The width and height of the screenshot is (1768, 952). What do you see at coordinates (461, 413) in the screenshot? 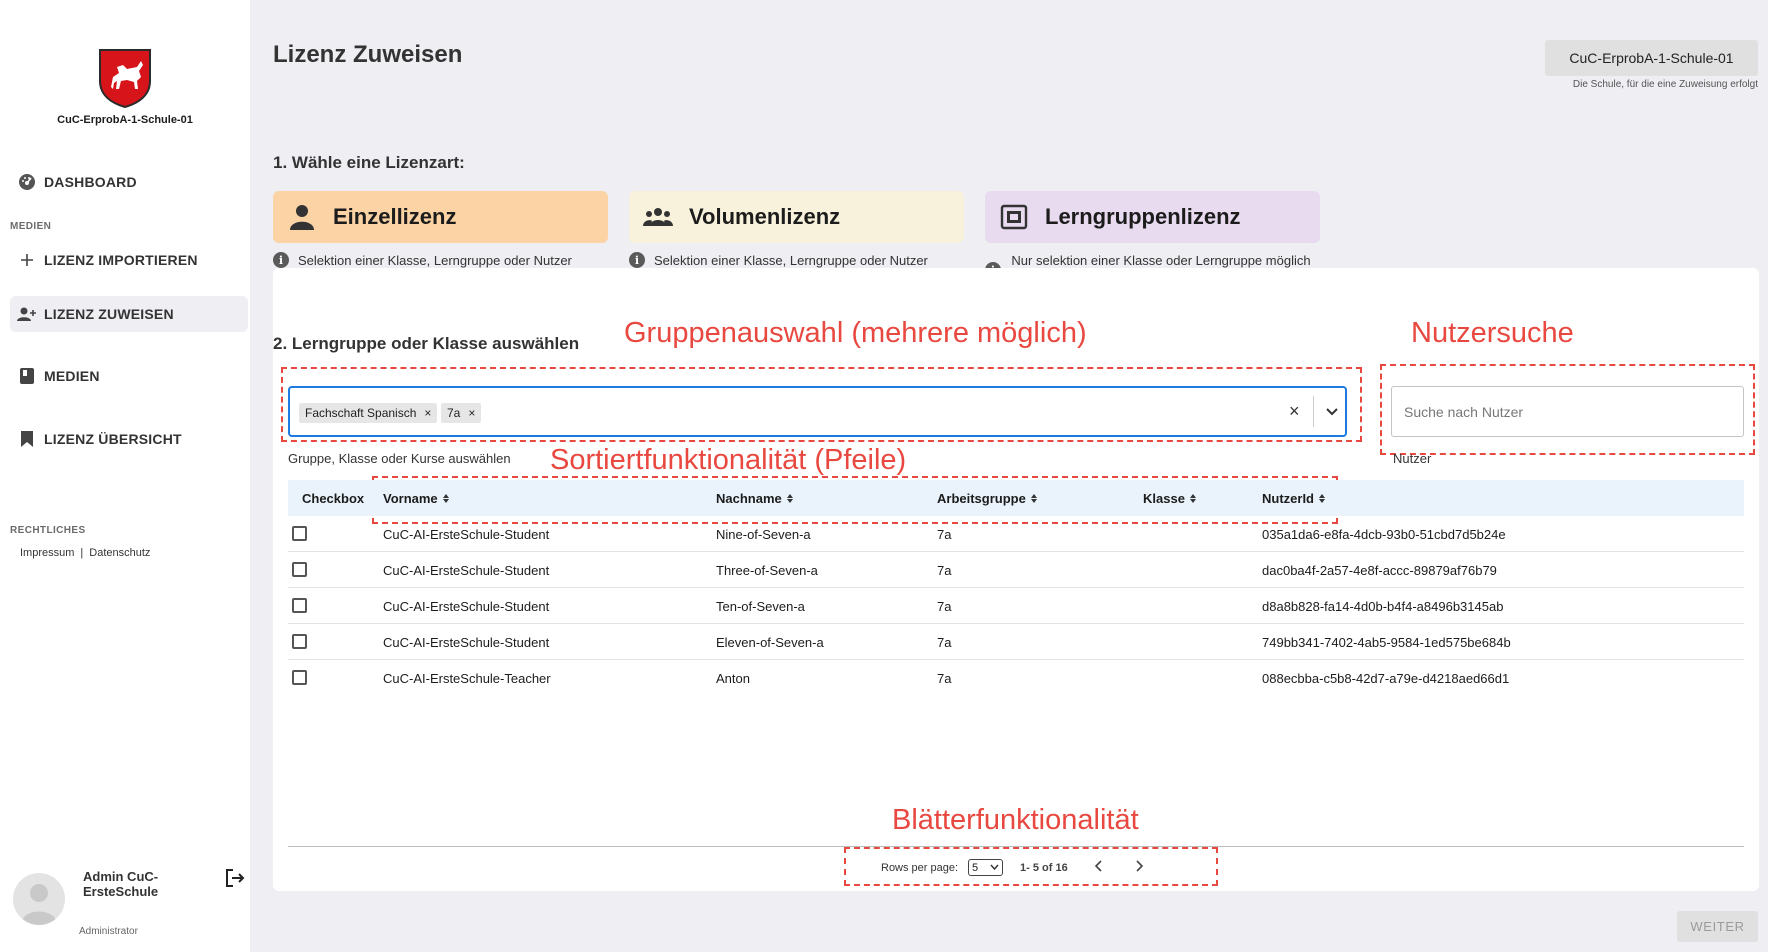
I see `chip-7a: 7a ×` at bounding box center [461, 413].